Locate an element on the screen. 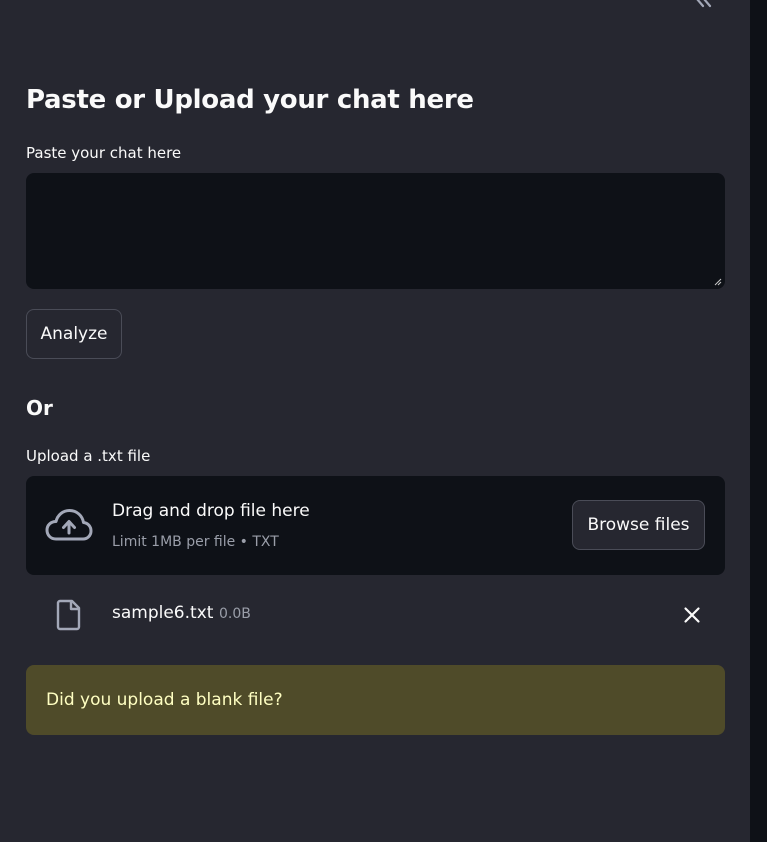 The width and height of the screenshot is (767, 842). upload-label: Upload a .txt file is located at coordinates (88, 456).